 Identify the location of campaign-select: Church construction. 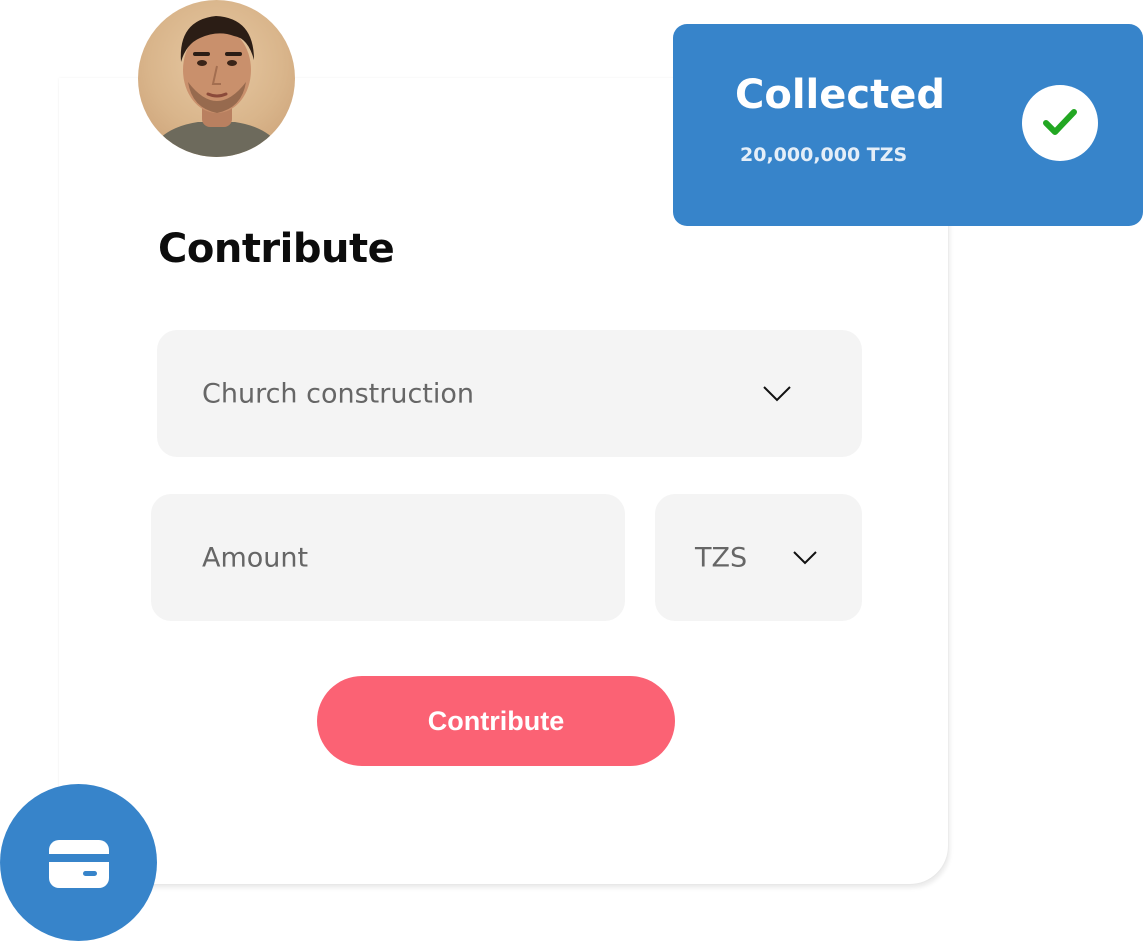
(509, 393).